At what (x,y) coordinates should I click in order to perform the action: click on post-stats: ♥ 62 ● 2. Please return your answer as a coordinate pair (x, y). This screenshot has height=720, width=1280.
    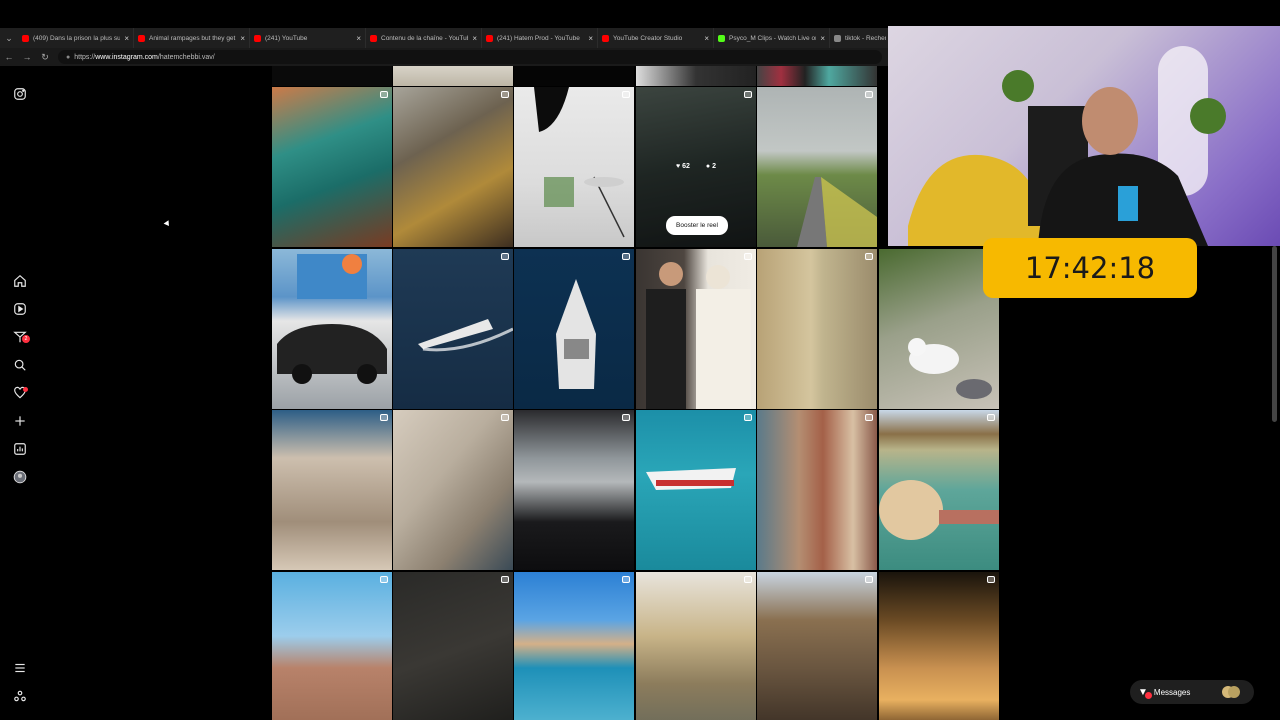
    Looking at the image, I should click on (696, 166).